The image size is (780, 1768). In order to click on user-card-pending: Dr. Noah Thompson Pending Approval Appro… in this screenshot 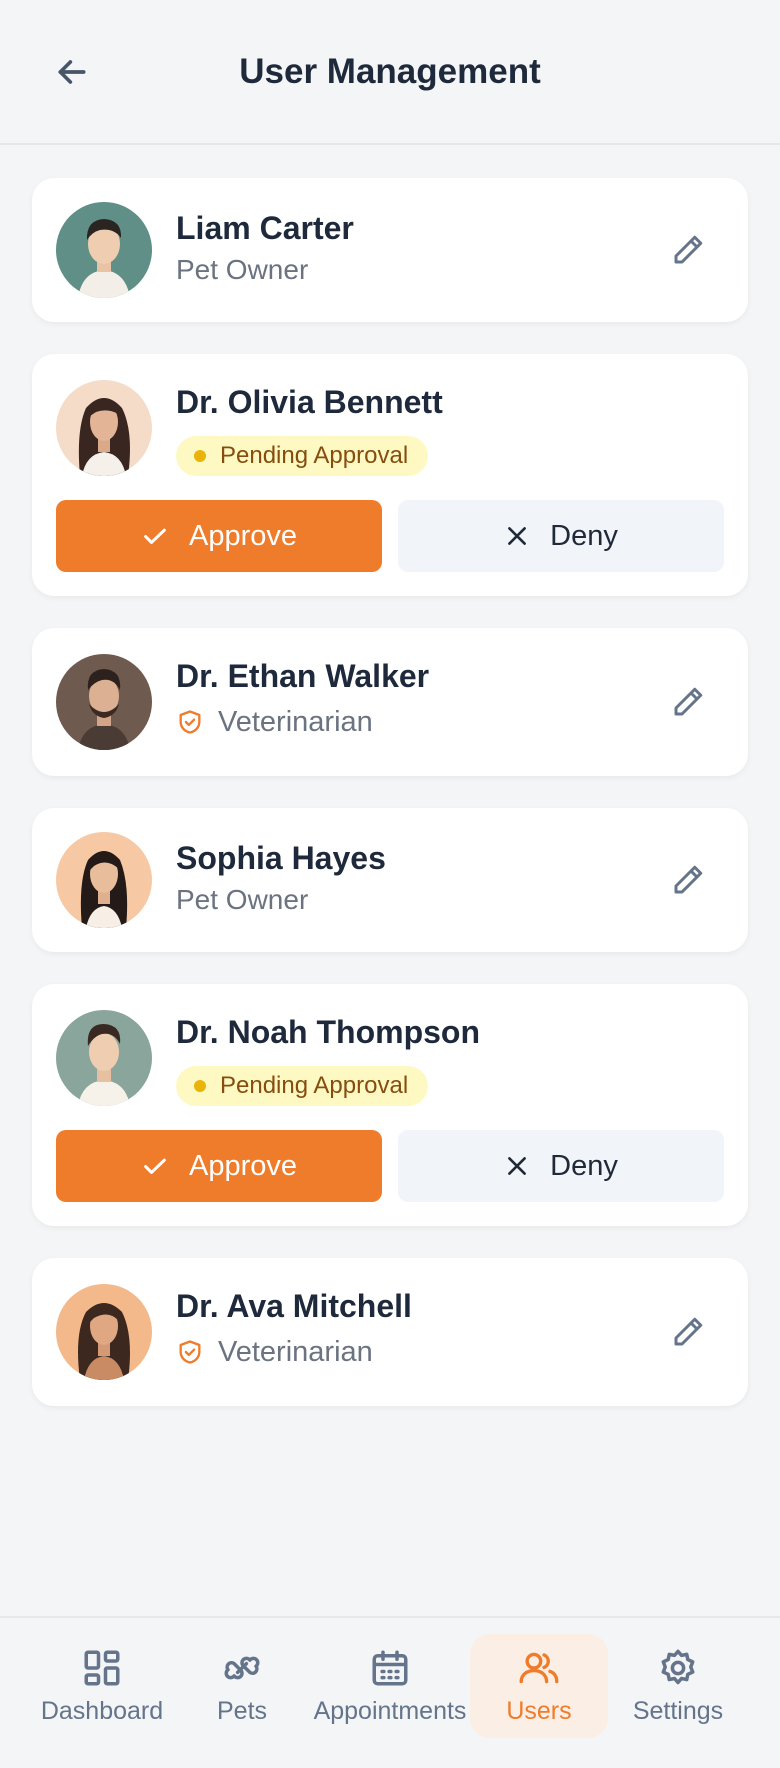, I will do `click(390, 1105)`.